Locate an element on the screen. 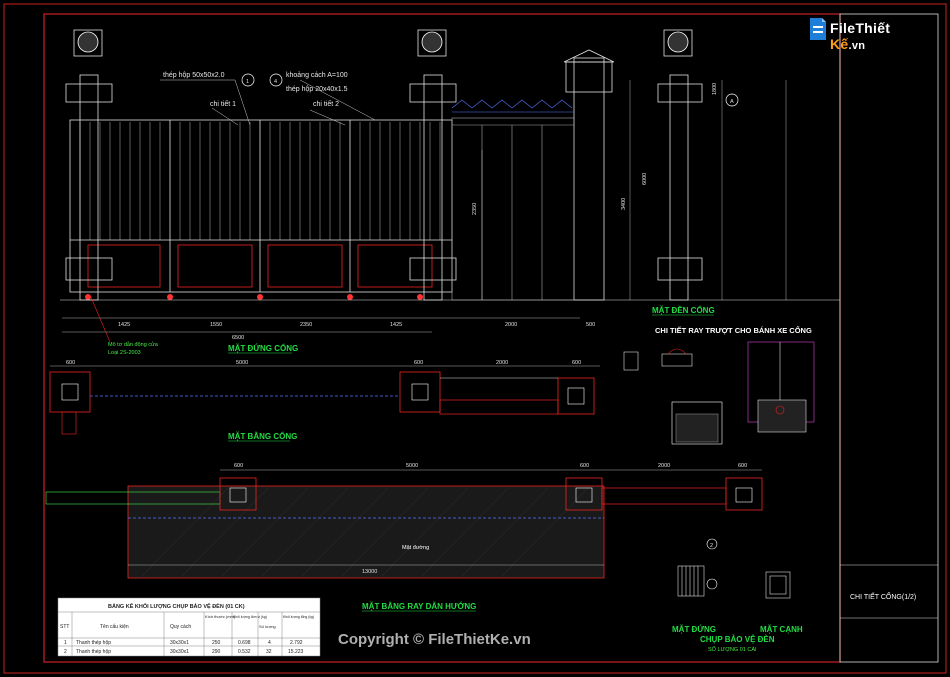 This screenshot has width=950, height=677. filethietke-logo: FileThiết Kế.vn is located at coordinates (864, 33).